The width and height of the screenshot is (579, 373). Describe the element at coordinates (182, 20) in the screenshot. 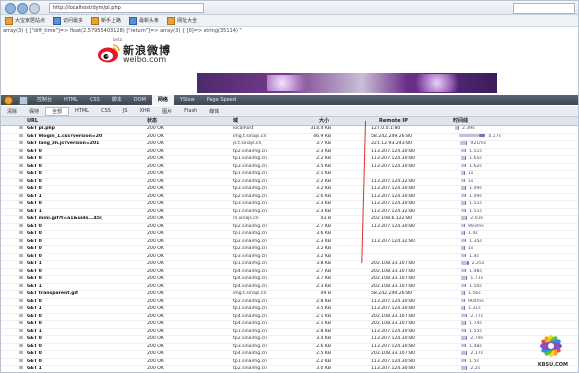

I see `bookmark-item: 网址大全` at that location.